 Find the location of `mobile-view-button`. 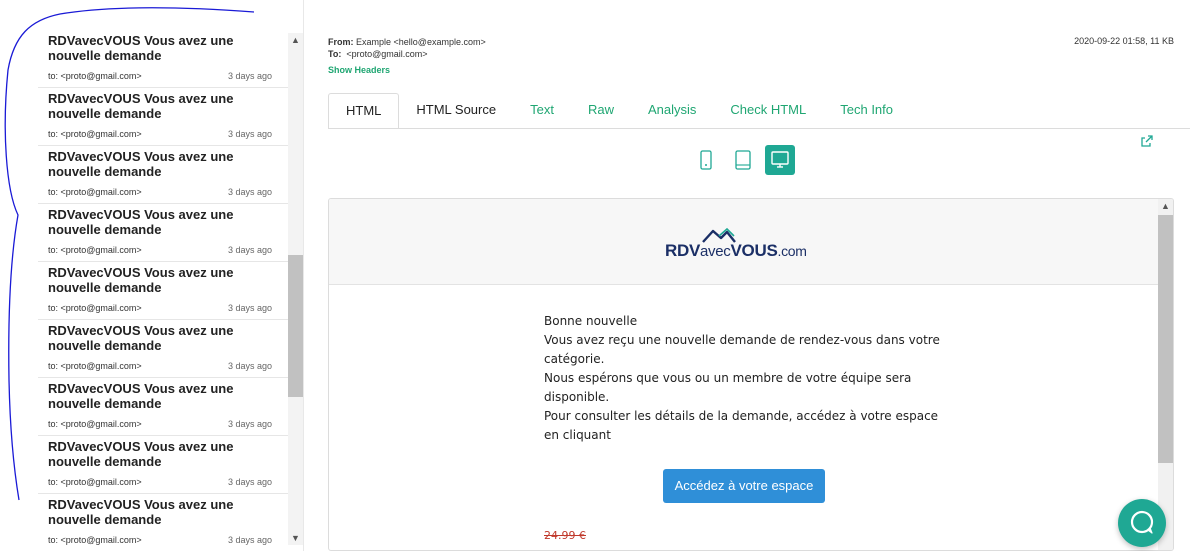

mobile-view-button is located at coordinates (706, 160).